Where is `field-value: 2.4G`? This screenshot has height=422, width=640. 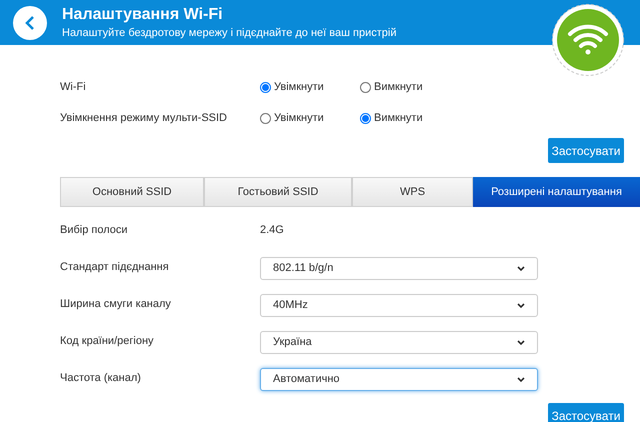 field-value: 2.4G is located at coordinates (272, 230).